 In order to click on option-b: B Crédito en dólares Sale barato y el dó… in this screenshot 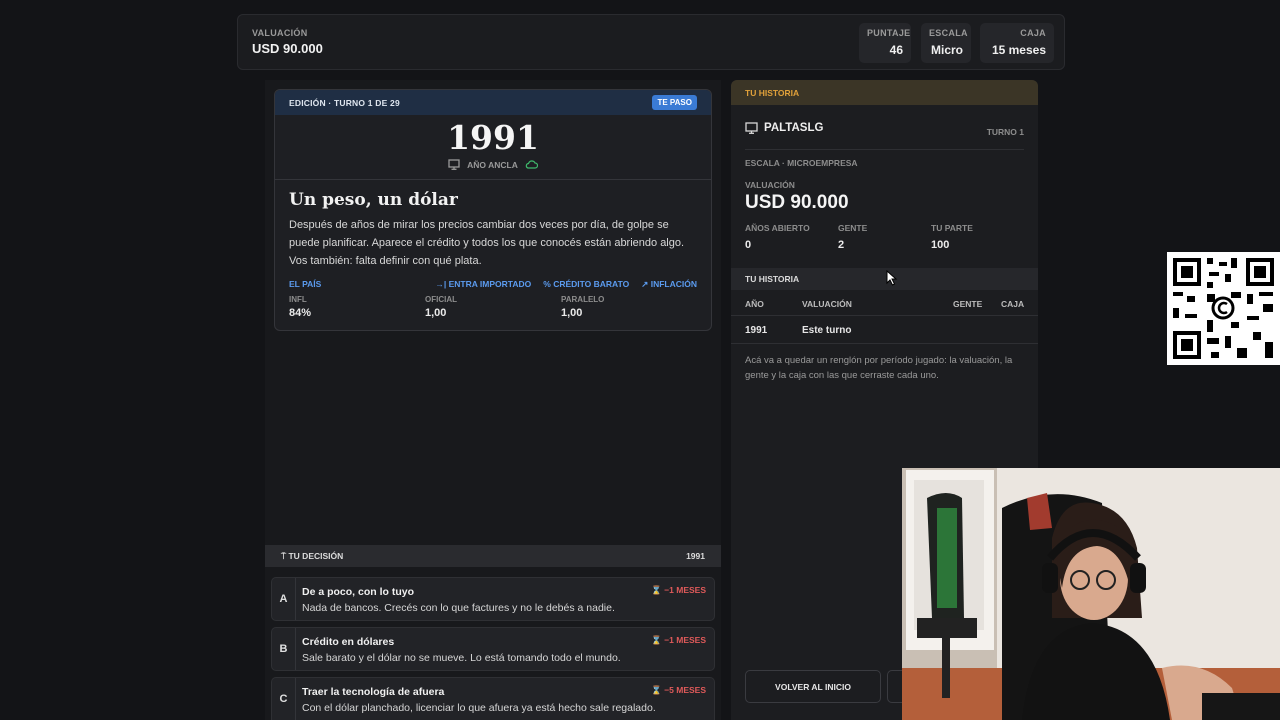, I will do `click(493, 649)`.